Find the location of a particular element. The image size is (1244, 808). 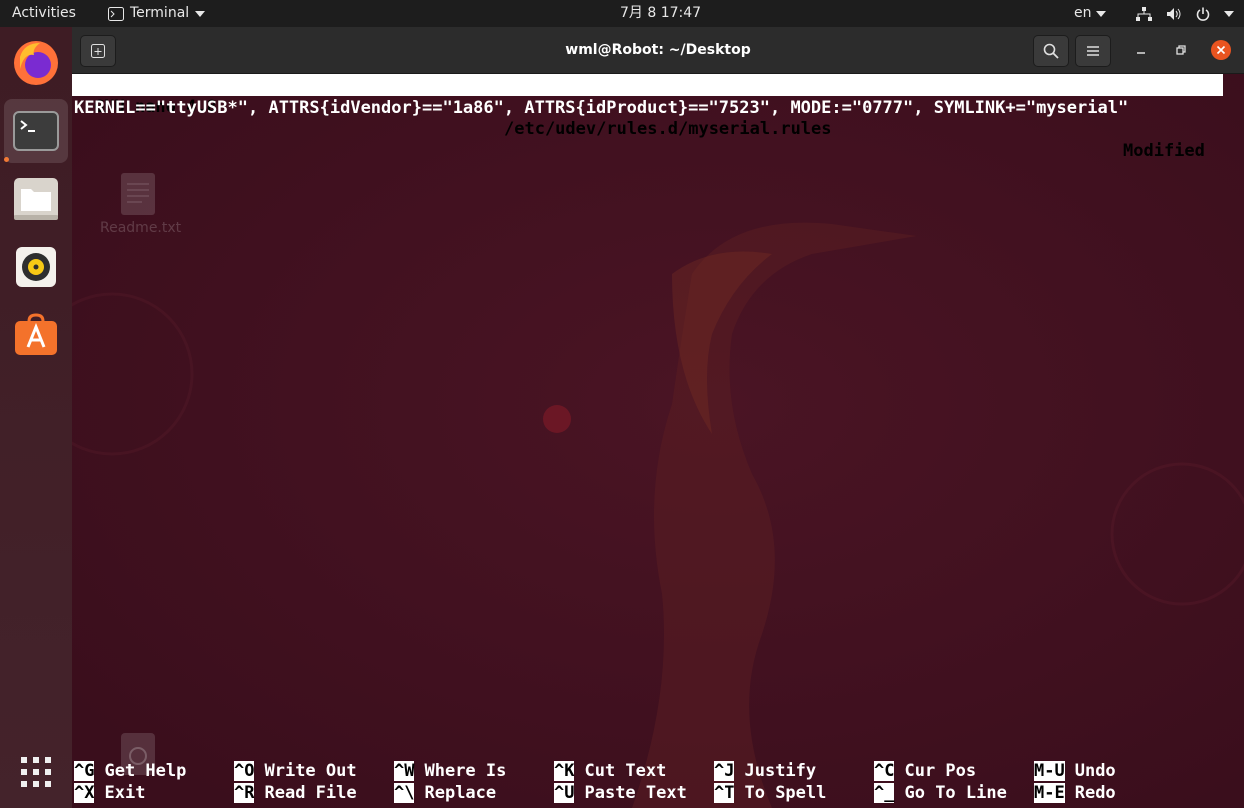

shortcut-to-spell: ^T To Spell is located at coordinates (770, 793).